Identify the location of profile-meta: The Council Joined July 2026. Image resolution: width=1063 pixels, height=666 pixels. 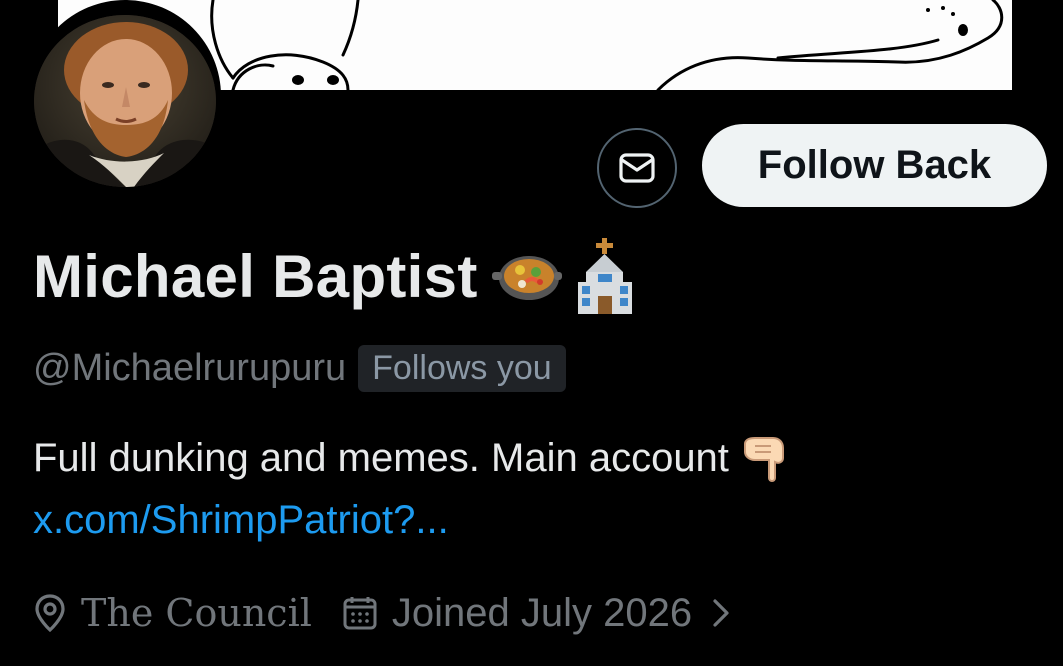
(382, 613).